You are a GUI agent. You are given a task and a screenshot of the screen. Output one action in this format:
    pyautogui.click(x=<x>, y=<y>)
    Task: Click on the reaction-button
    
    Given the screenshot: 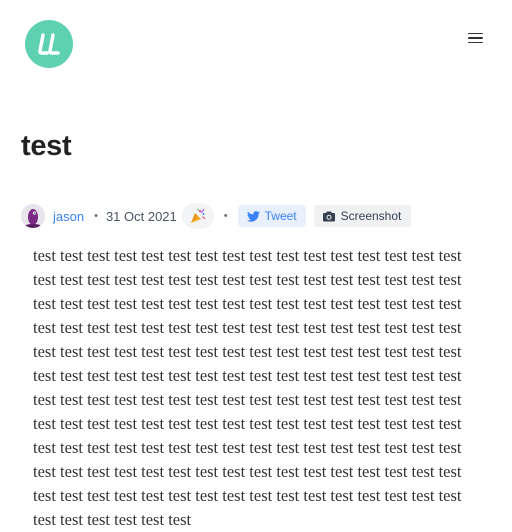 What is the action you would take?
    pyautogui.click(x=197, y=216)
    